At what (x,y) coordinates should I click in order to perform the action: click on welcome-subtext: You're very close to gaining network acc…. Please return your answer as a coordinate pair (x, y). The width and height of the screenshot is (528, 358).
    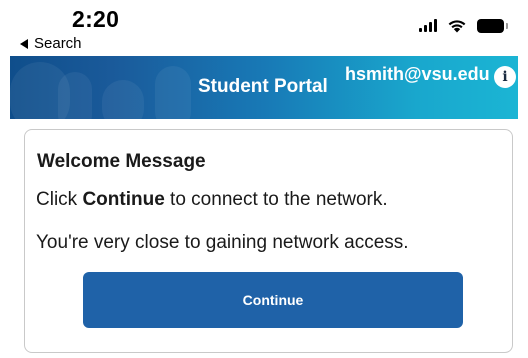
    Looking at the image, I should click on (222, 242).